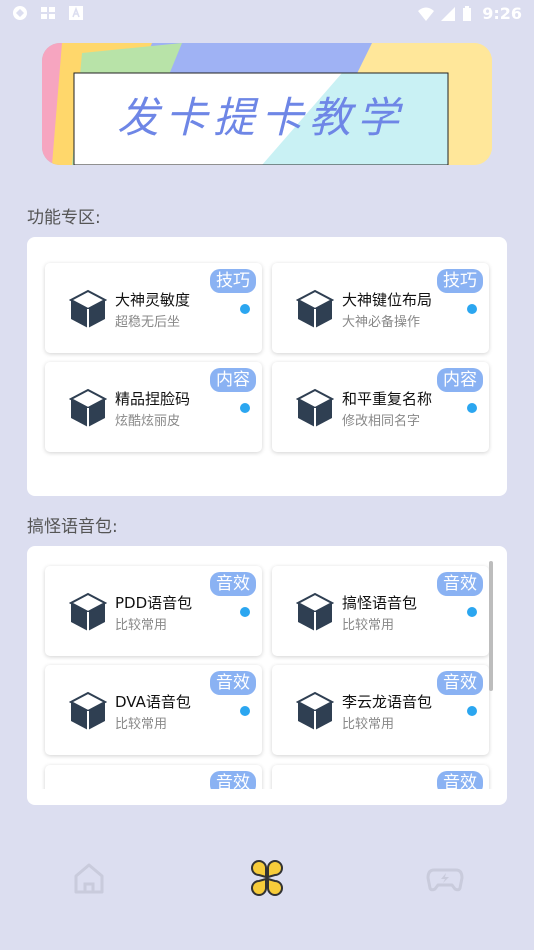 The height and width of the screenshot is (950, 534). I want to click on section-label-features: 功能专区:, so click(64, 218).